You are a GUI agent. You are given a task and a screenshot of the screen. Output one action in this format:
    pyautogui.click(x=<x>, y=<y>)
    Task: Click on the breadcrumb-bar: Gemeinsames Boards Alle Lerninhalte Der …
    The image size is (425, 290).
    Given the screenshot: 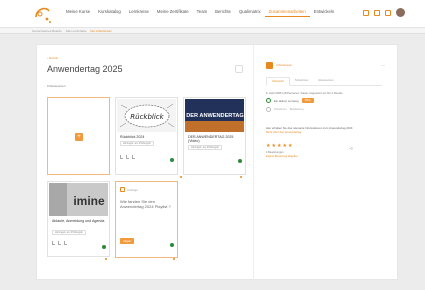 What is the action you would take?
    pyautogui.click(x=212, y=31)
    